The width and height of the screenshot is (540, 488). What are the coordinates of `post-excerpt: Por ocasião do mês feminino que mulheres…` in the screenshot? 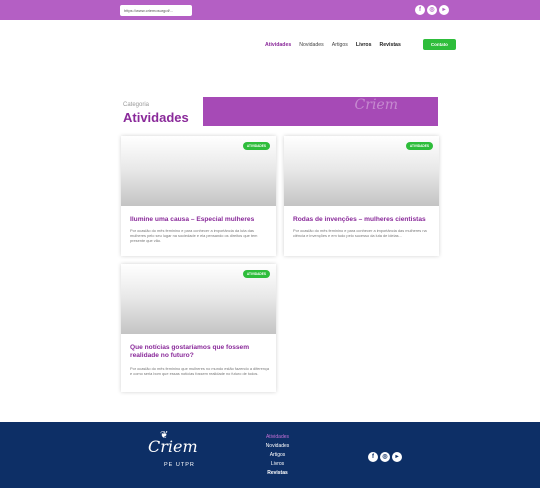 It's located at (200, 371).